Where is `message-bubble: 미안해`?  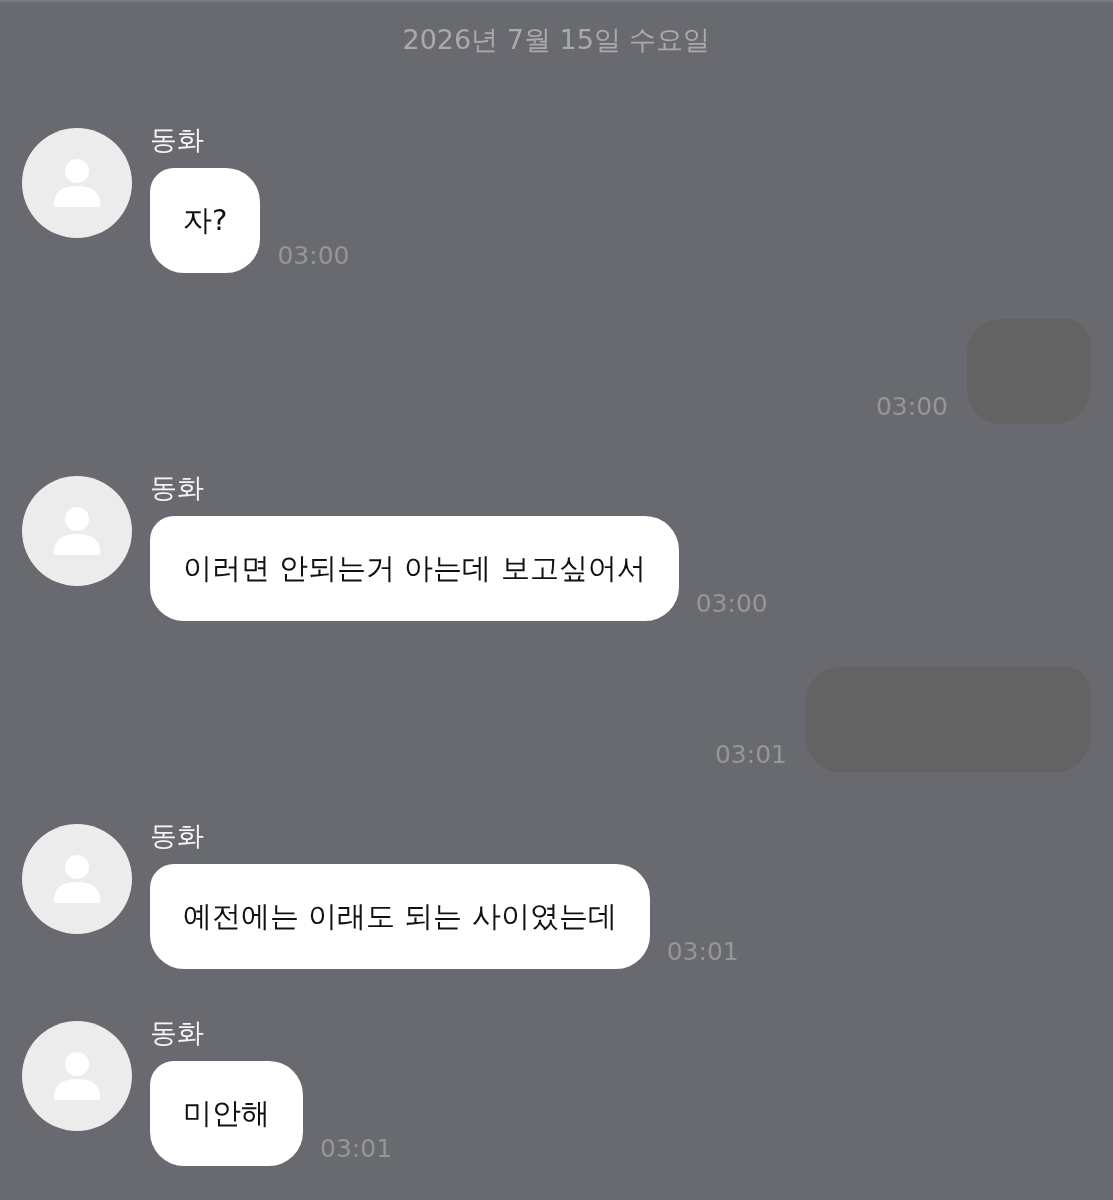
message-bubble: 미안해 is located at coordinates (226, 1113).